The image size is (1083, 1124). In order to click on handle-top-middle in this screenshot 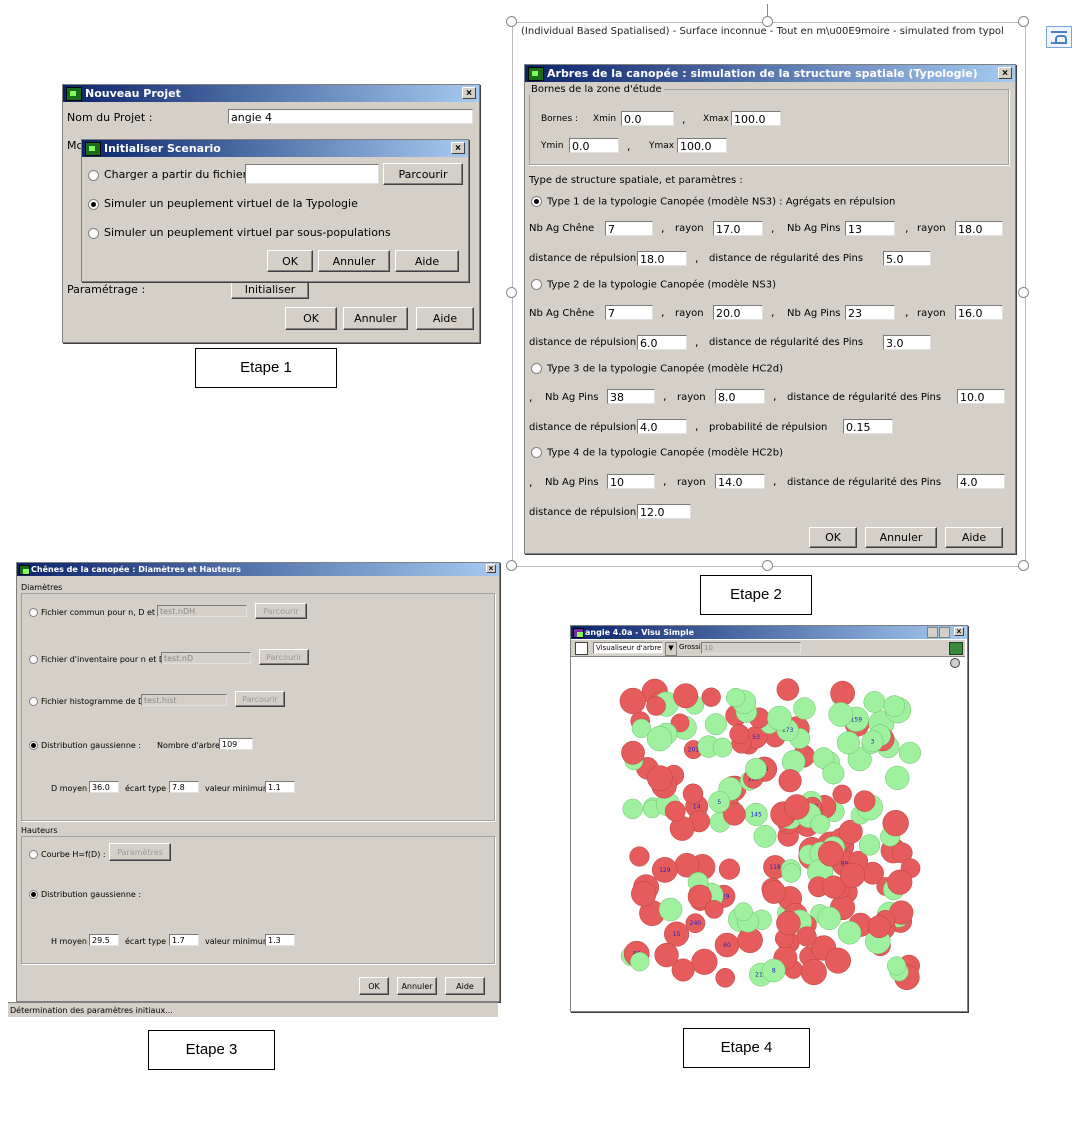, I will do `click(767, 21)`.